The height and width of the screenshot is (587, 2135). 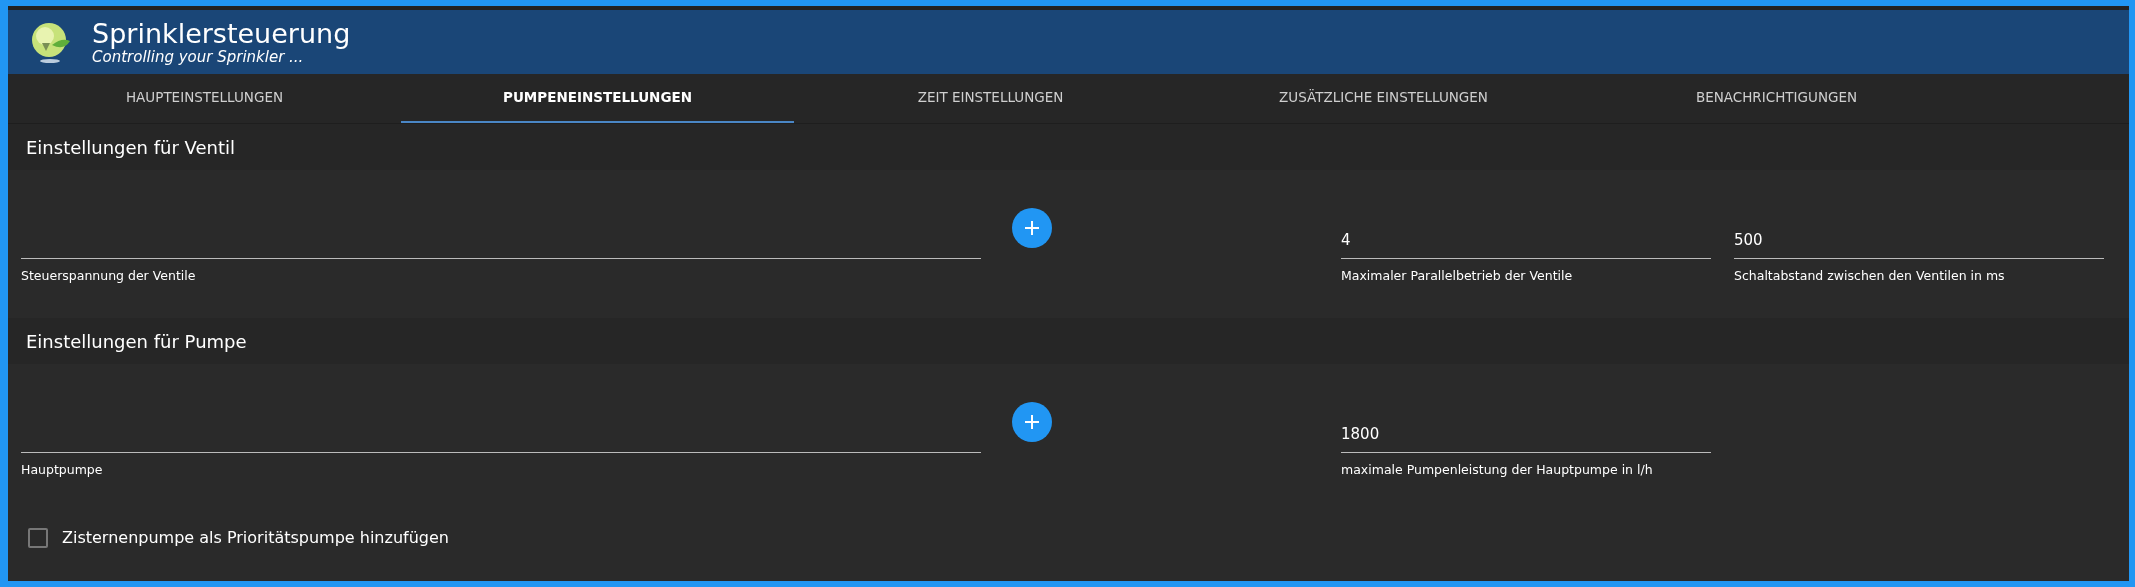 What do you see at coordinates (221, 33) in the screenshot?
I see `app-title: Sprinklersteuerung` at bounding box center [221, 33].